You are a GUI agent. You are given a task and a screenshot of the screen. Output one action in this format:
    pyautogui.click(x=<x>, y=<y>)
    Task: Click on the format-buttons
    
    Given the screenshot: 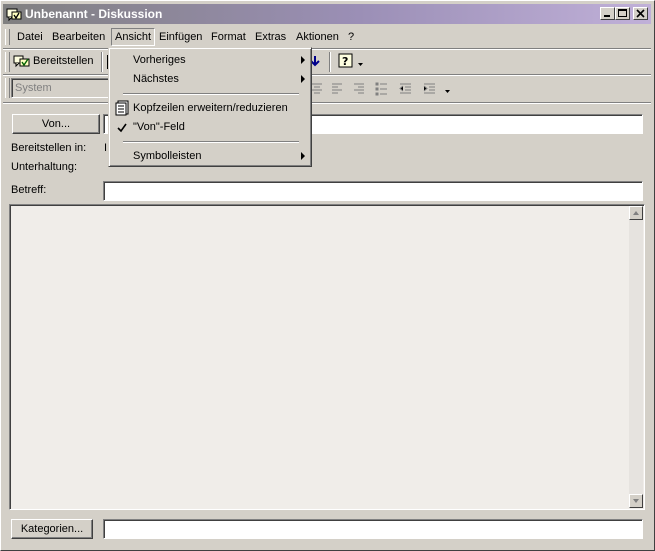 What is the action you would take?
    pyautogui.click(x=381, y=89)
    